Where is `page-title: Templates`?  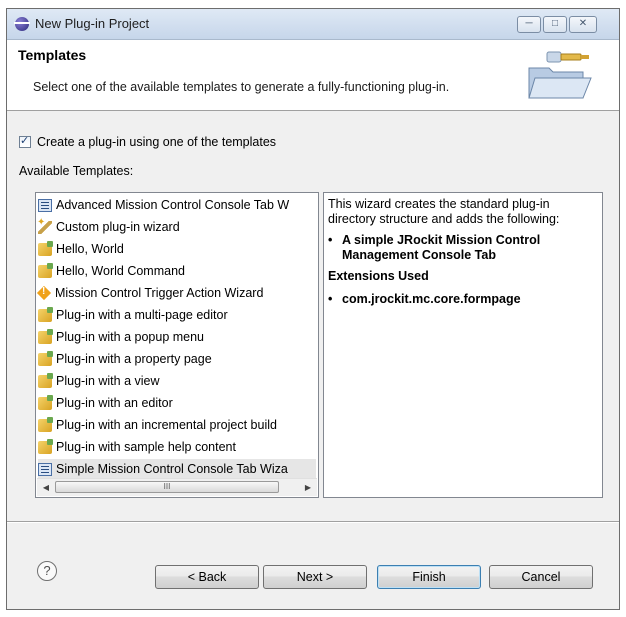 page-title: Templates is located at coordinates (52, 55).